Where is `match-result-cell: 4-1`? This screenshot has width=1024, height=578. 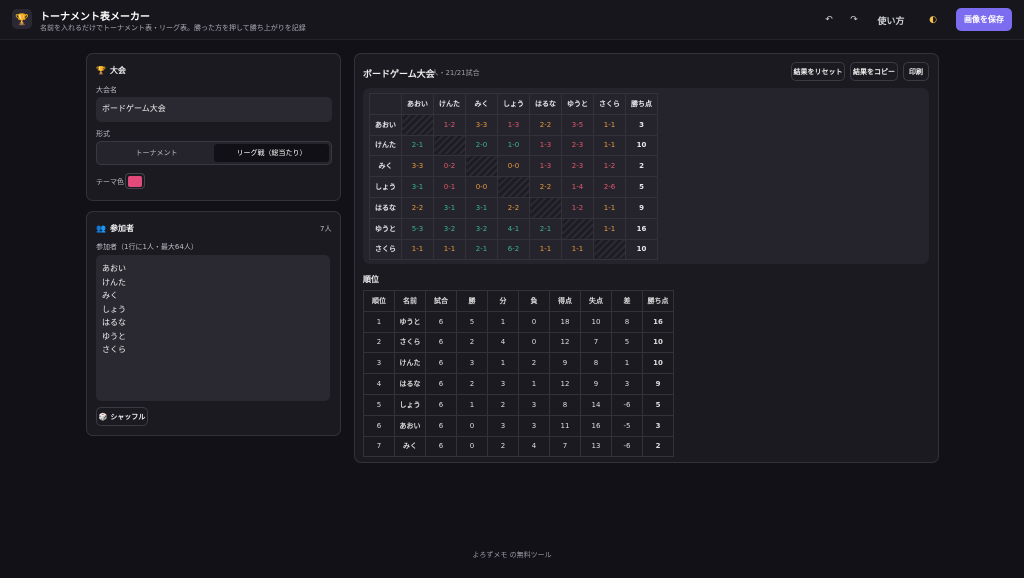 match-result-cell: 4-1 is located at coordinates (513, 228).